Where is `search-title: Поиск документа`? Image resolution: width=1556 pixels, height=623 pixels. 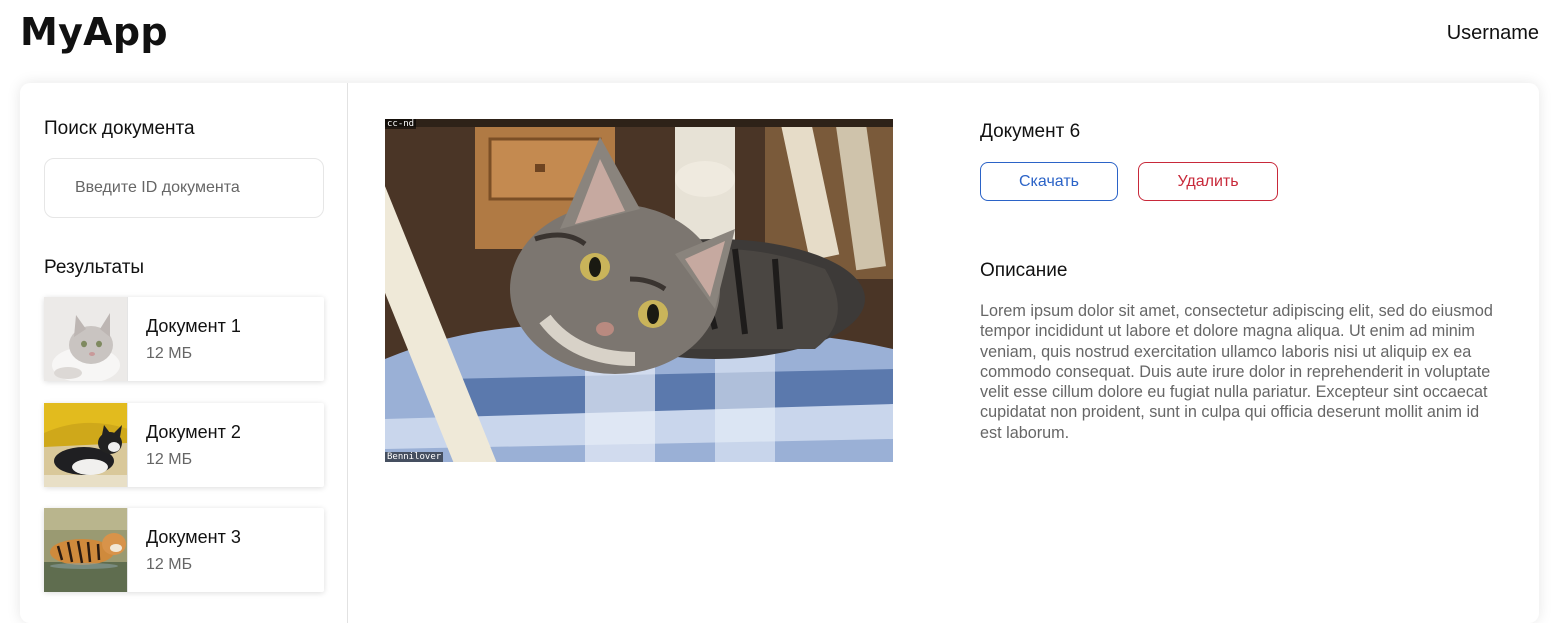 search-title: Поиск документа is located at coordinates (119, 128).